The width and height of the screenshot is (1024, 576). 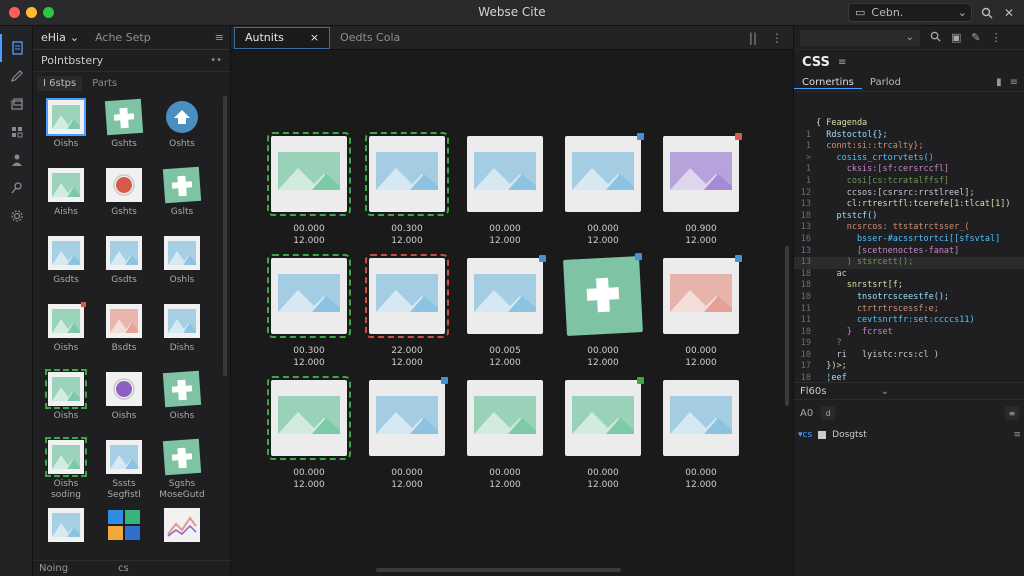 I want to click on title-bar: Webse Cite ▭ Cebn. ⌄ ✕, so click(x=512, y=13).